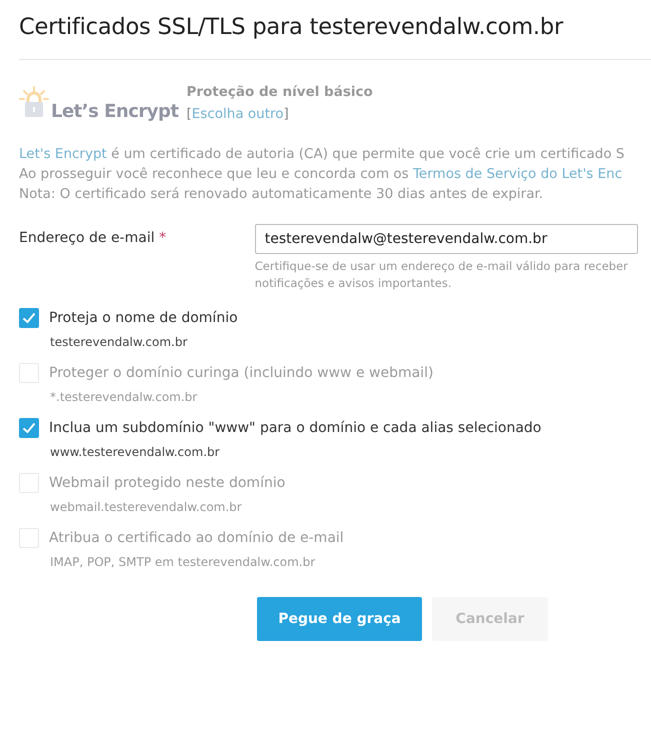  What do you see at coordinates (281, 194) in the screenshot?
I see `description-text: Nota: O certificado será renovado automaticamente 30 dias antes de expirar.` at bounding box center [281, 194].